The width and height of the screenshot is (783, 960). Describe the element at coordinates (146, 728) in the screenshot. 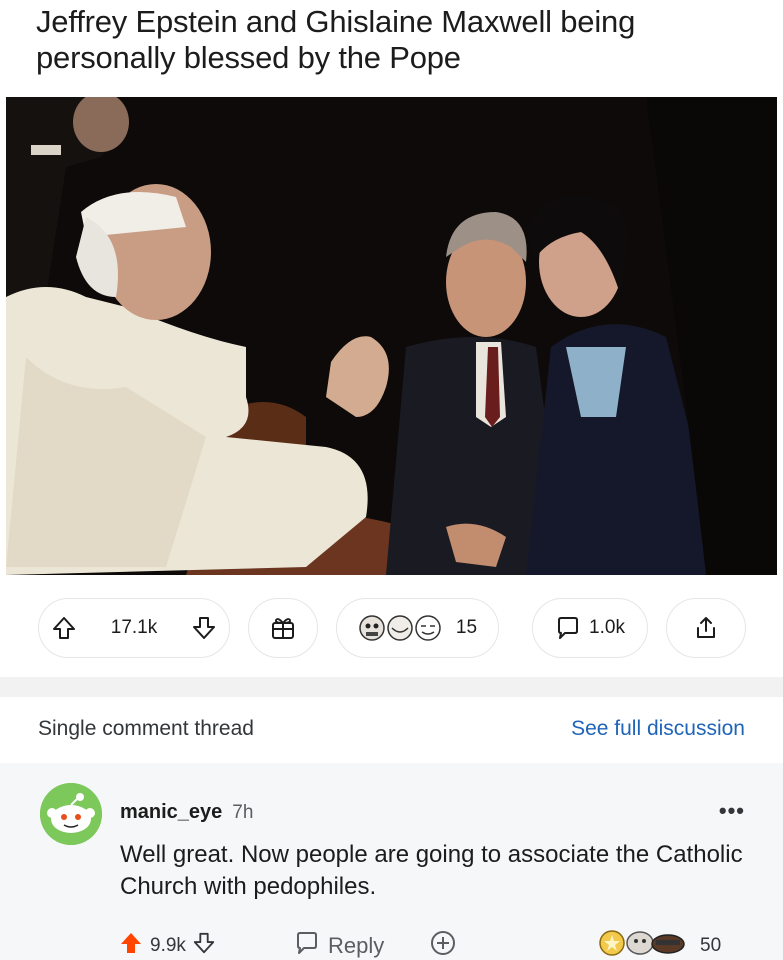

I see `single-thread-label: Single comment thread` at that location.